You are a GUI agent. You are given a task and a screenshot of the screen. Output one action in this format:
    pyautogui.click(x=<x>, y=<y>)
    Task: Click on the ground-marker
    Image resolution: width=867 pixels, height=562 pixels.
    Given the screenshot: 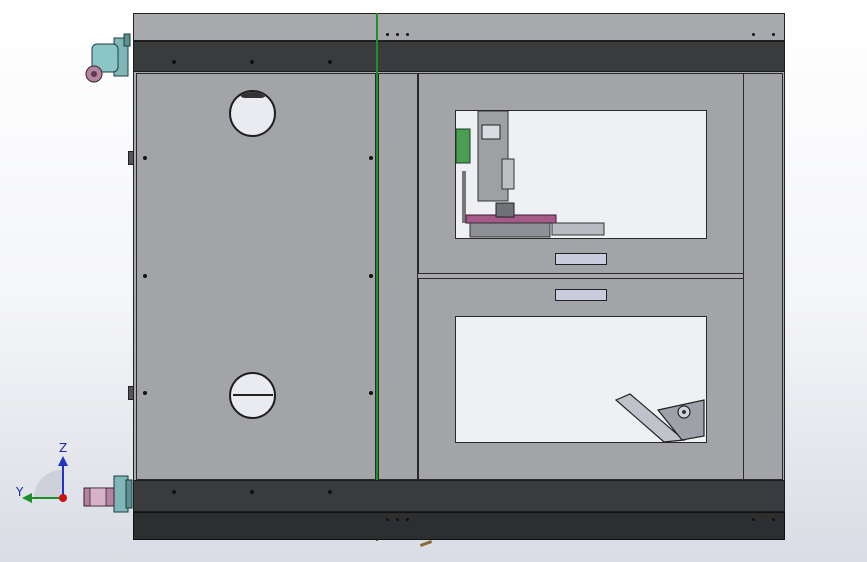 What is the action you would take?
    pyautogui.click(x=426, y=543)
    